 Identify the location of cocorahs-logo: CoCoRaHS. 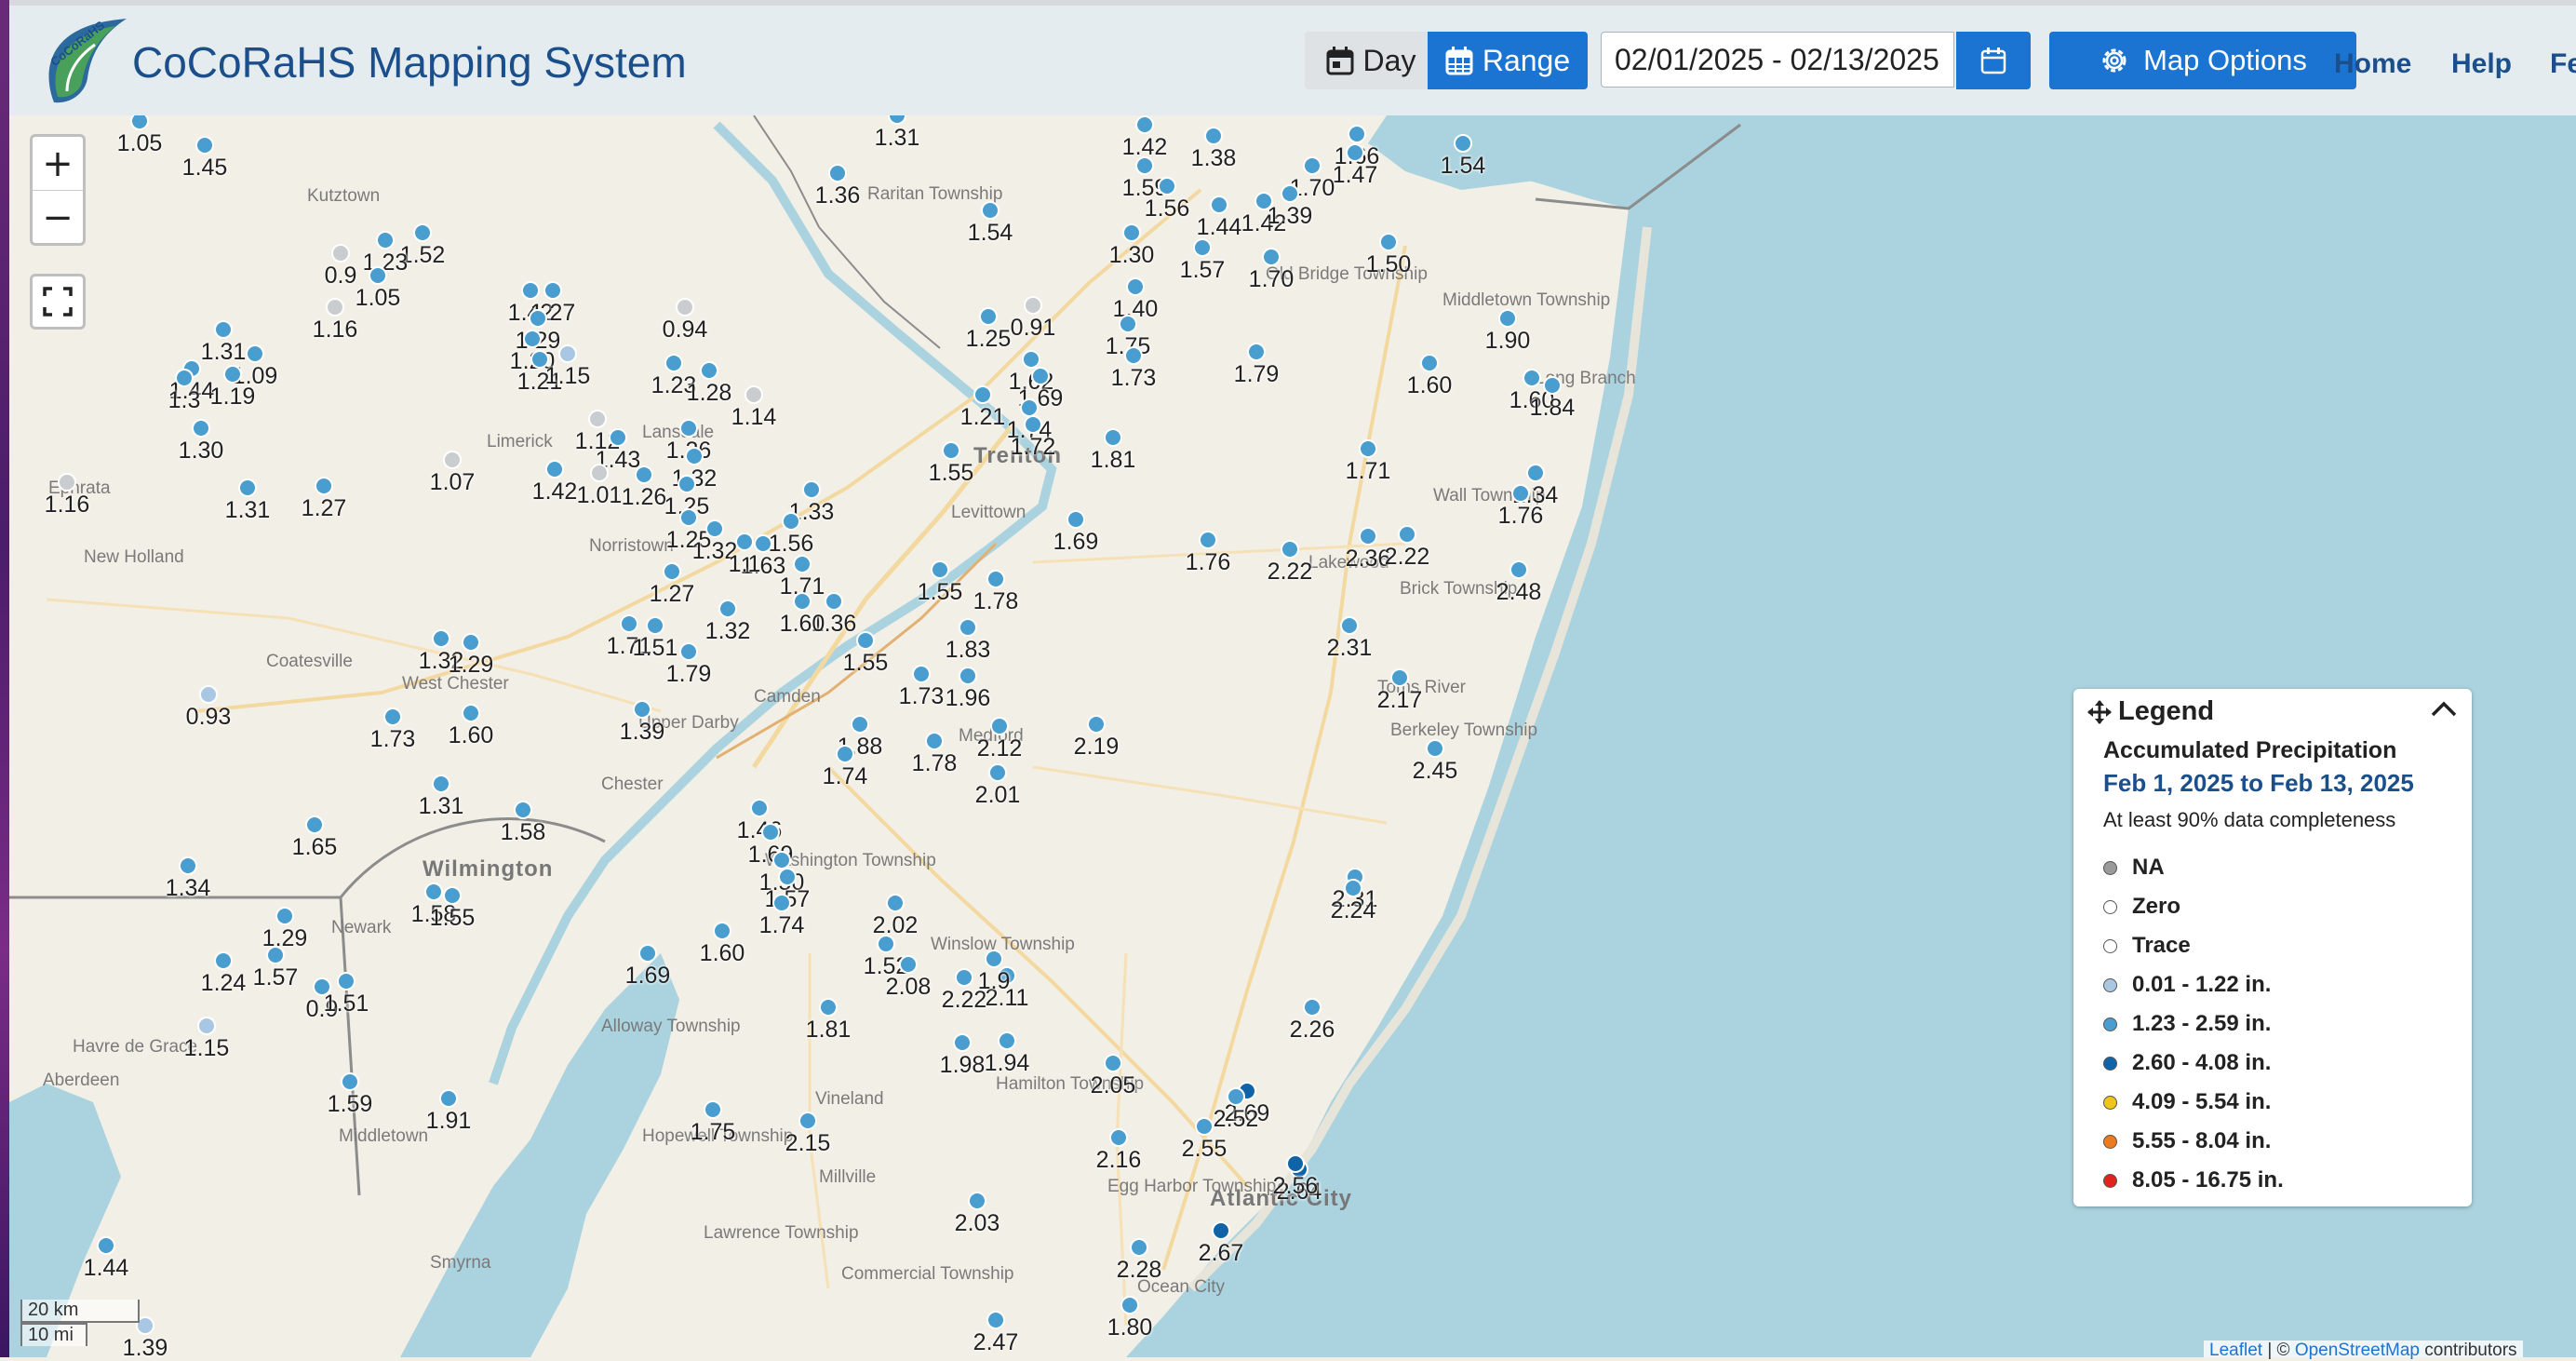
(85, 61).